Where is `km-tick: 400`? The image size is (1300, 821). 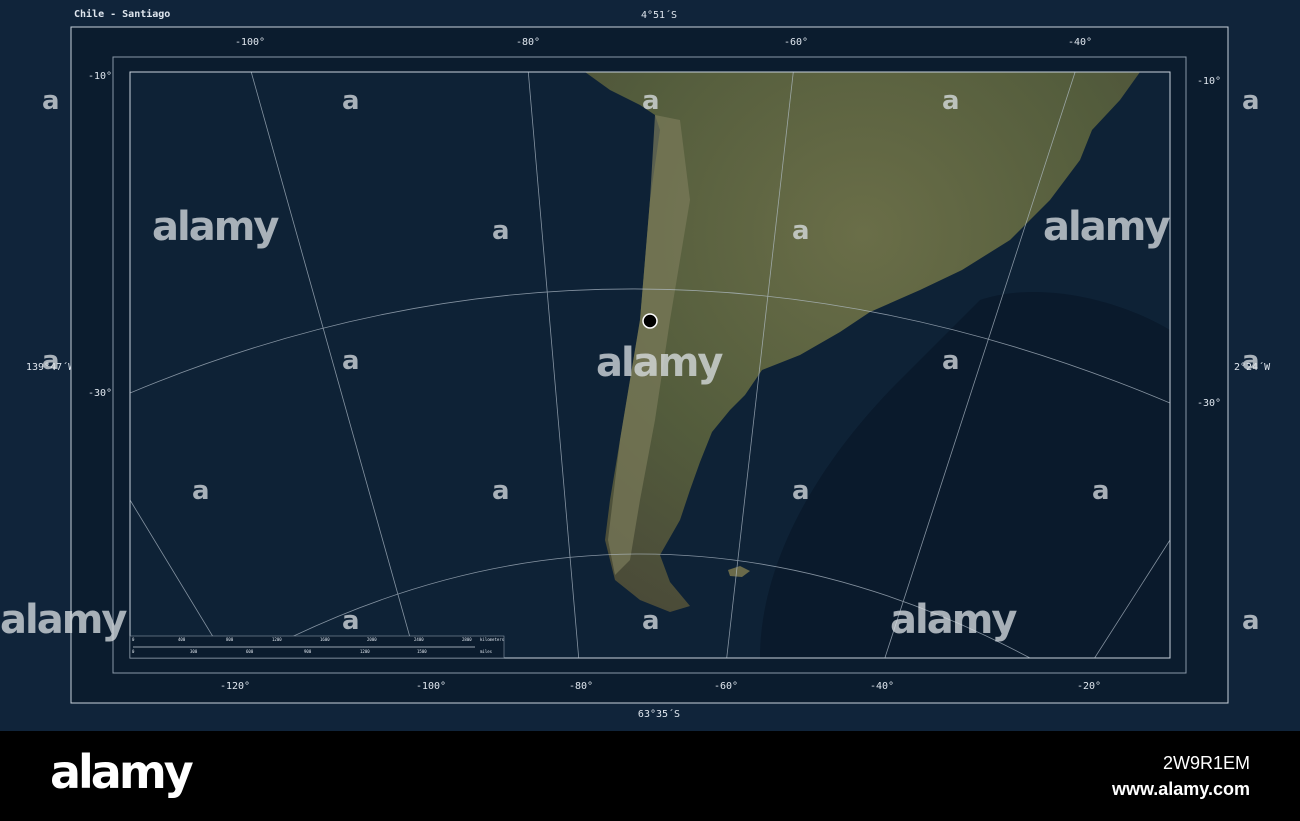
km-tick: 400 is located at coordinates (182, 639).